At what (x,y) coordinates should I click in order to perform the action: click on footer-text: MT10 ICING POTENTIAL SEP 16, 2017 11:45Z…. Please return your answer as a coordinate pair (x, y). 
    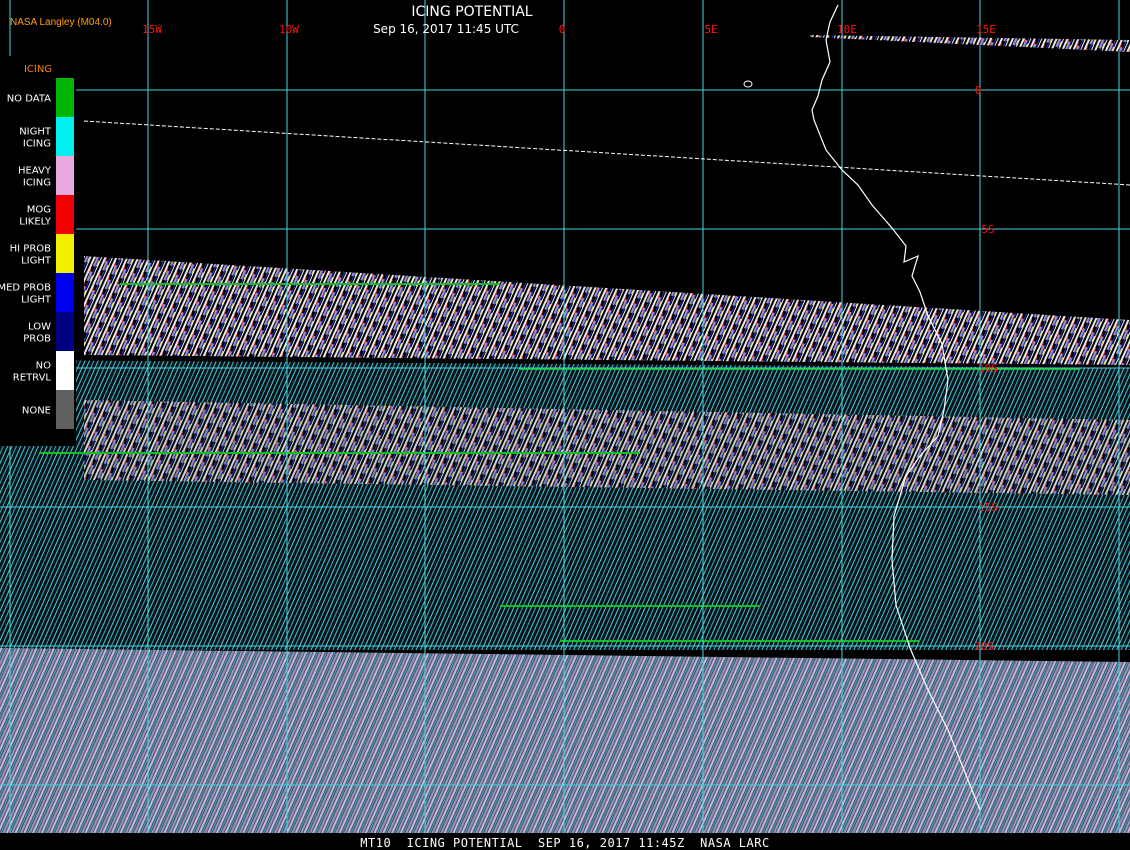
    Looking at the image, I should click on (564, 843).